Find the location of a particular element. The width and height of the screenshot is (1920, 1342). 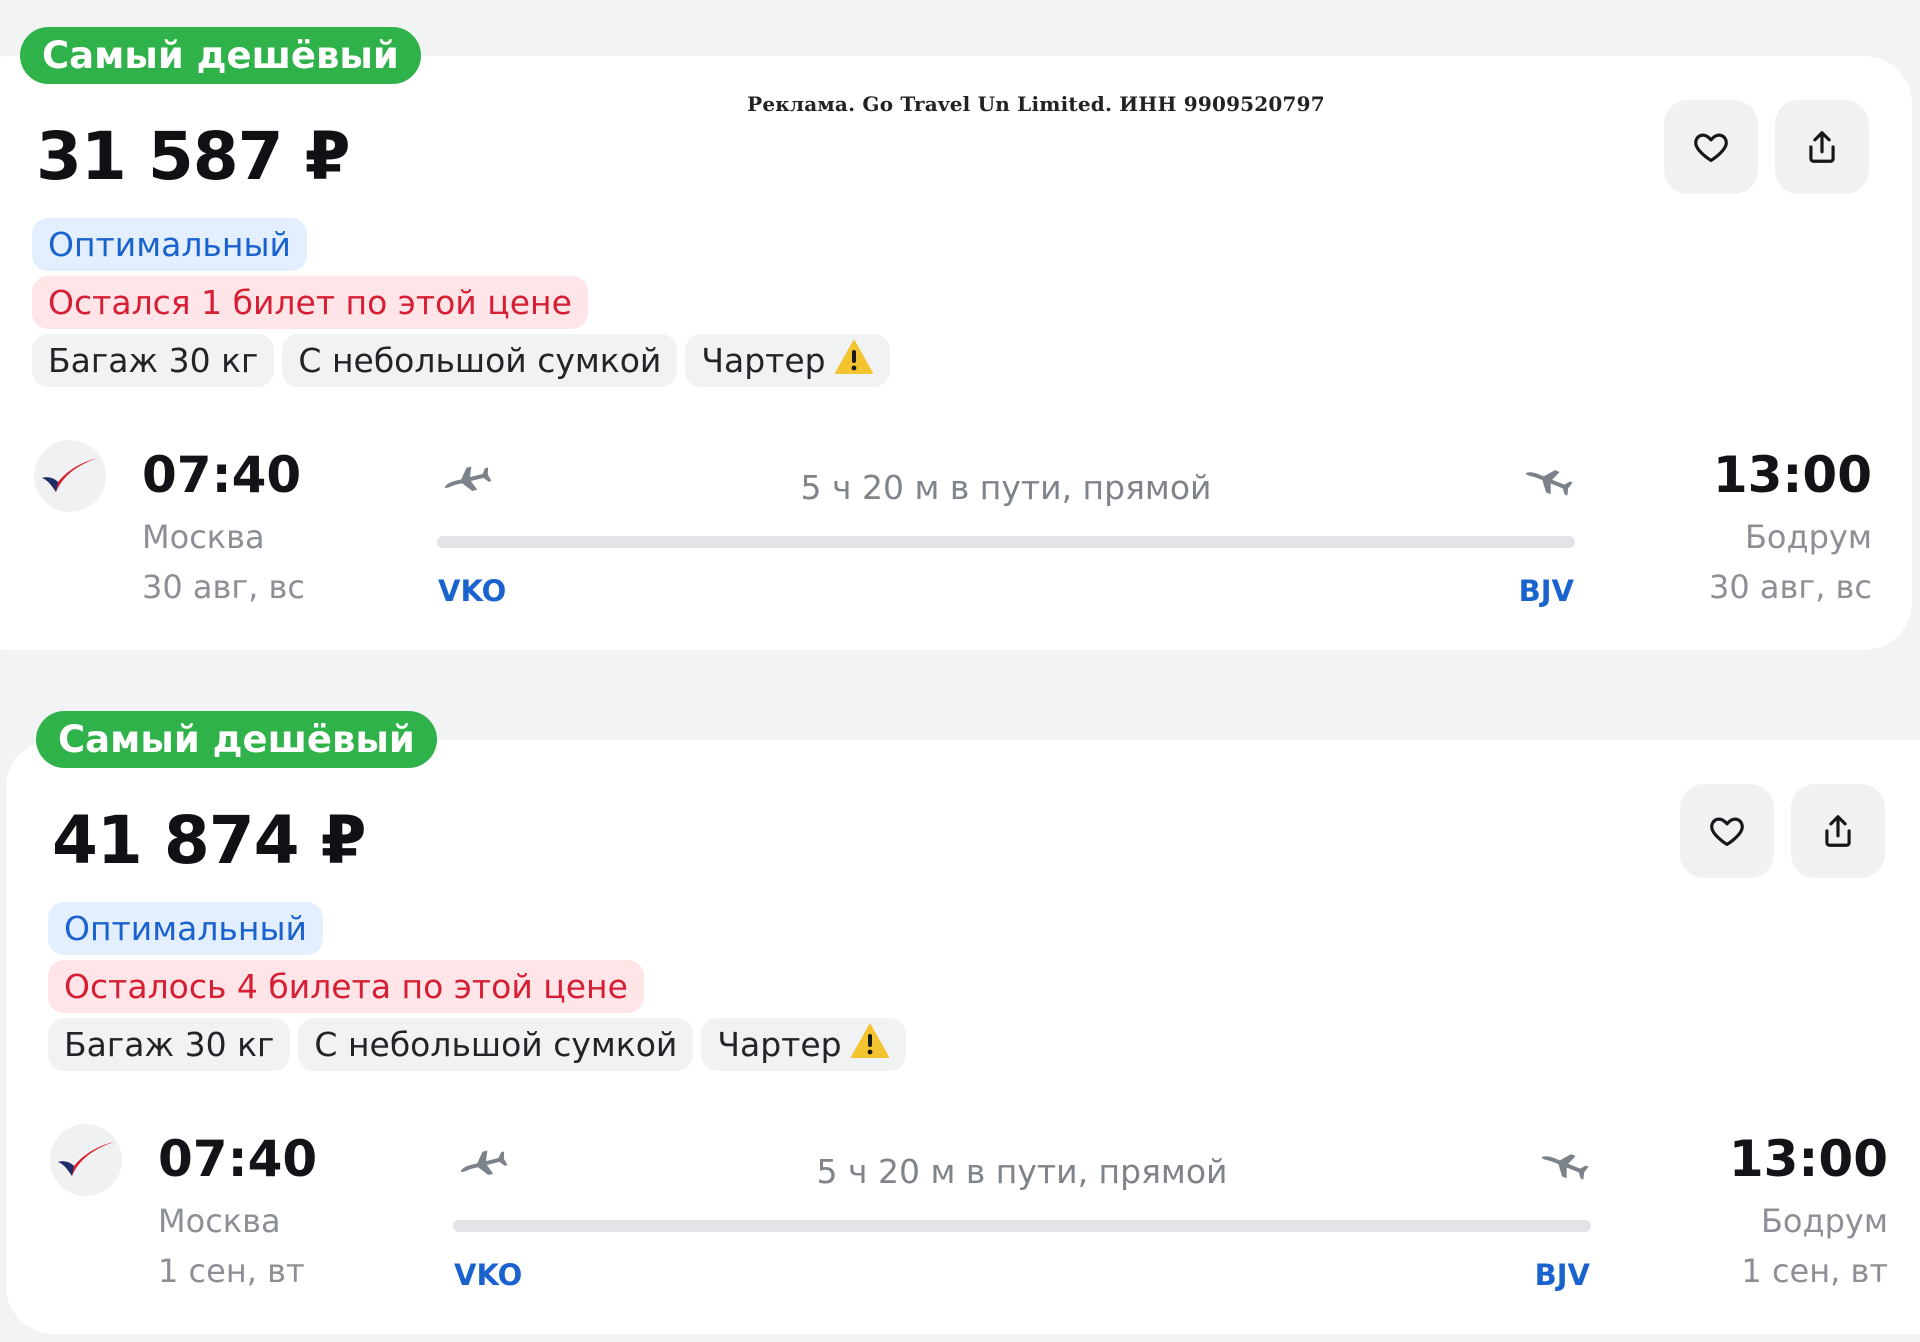

share-button is located at coordinates (1838, 831).